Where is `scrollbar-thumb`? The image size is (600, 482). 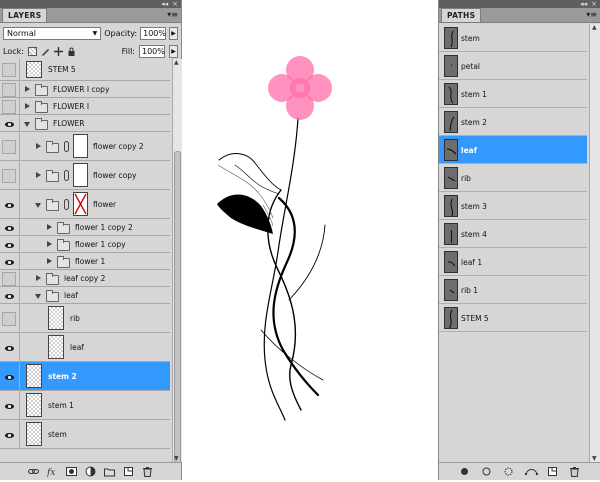
scrollbar-thumb is located at coordinates (177, 310).